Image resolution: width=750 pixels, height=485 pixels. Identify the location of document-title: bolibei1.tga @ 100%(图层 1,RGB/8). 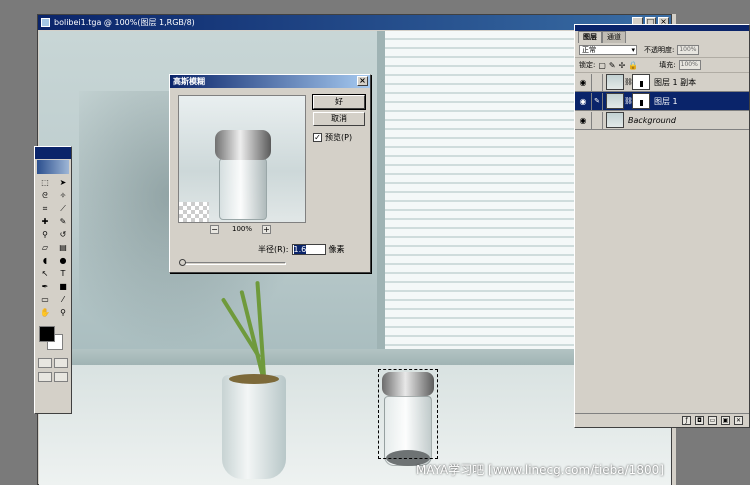
(124, 22).